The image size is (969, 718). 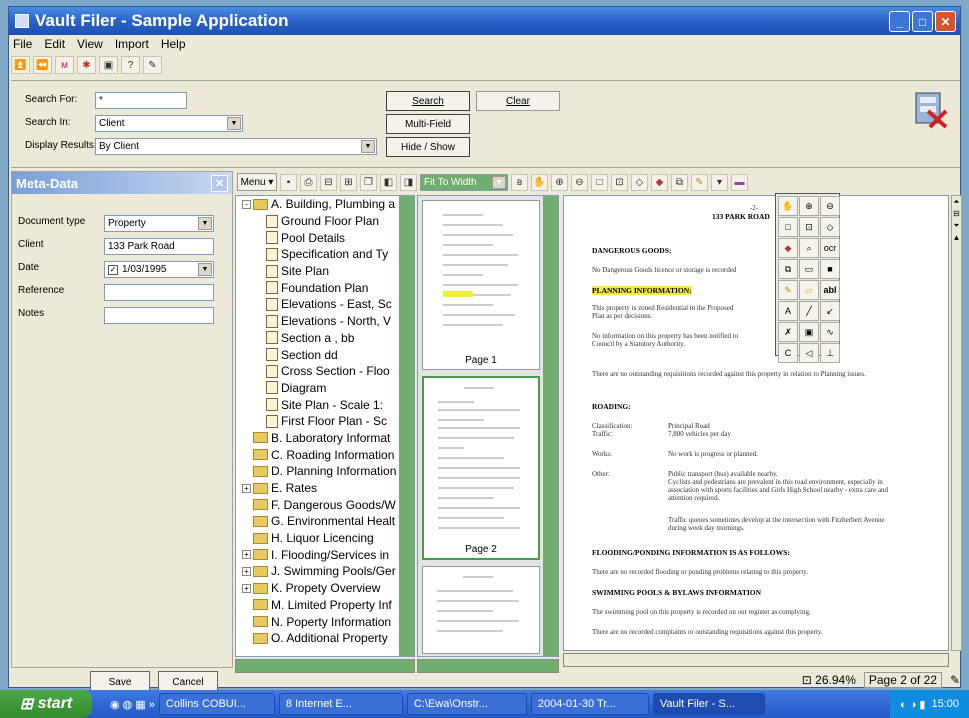 What do you see at coordinates (481, 285) in the screenshot?
I see `thumbnail-page-1: Page 1` at bounding box center [481, 285].